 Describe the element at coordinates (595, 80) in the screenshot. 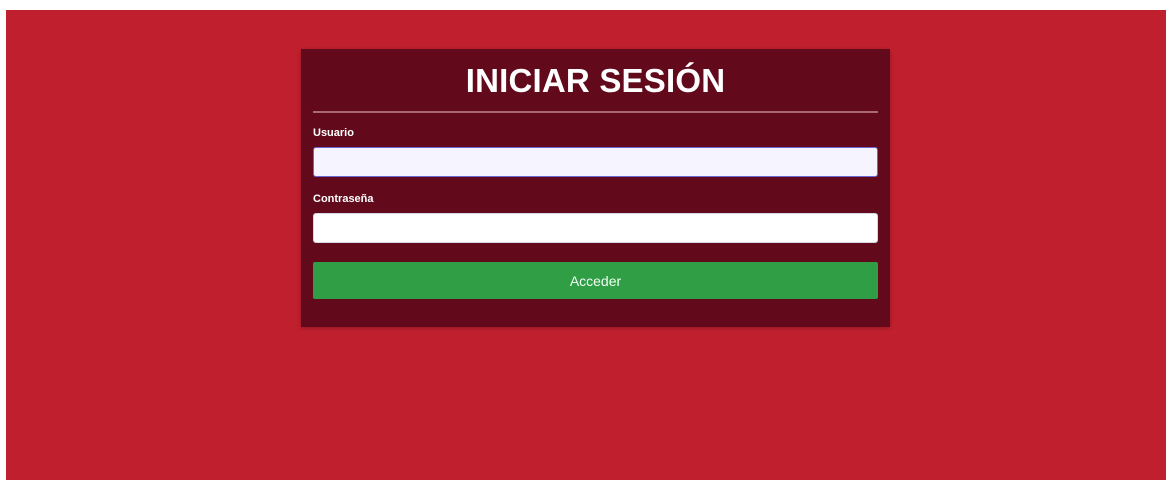

I see `login-title: INICIAR SESIÓN` at that location.